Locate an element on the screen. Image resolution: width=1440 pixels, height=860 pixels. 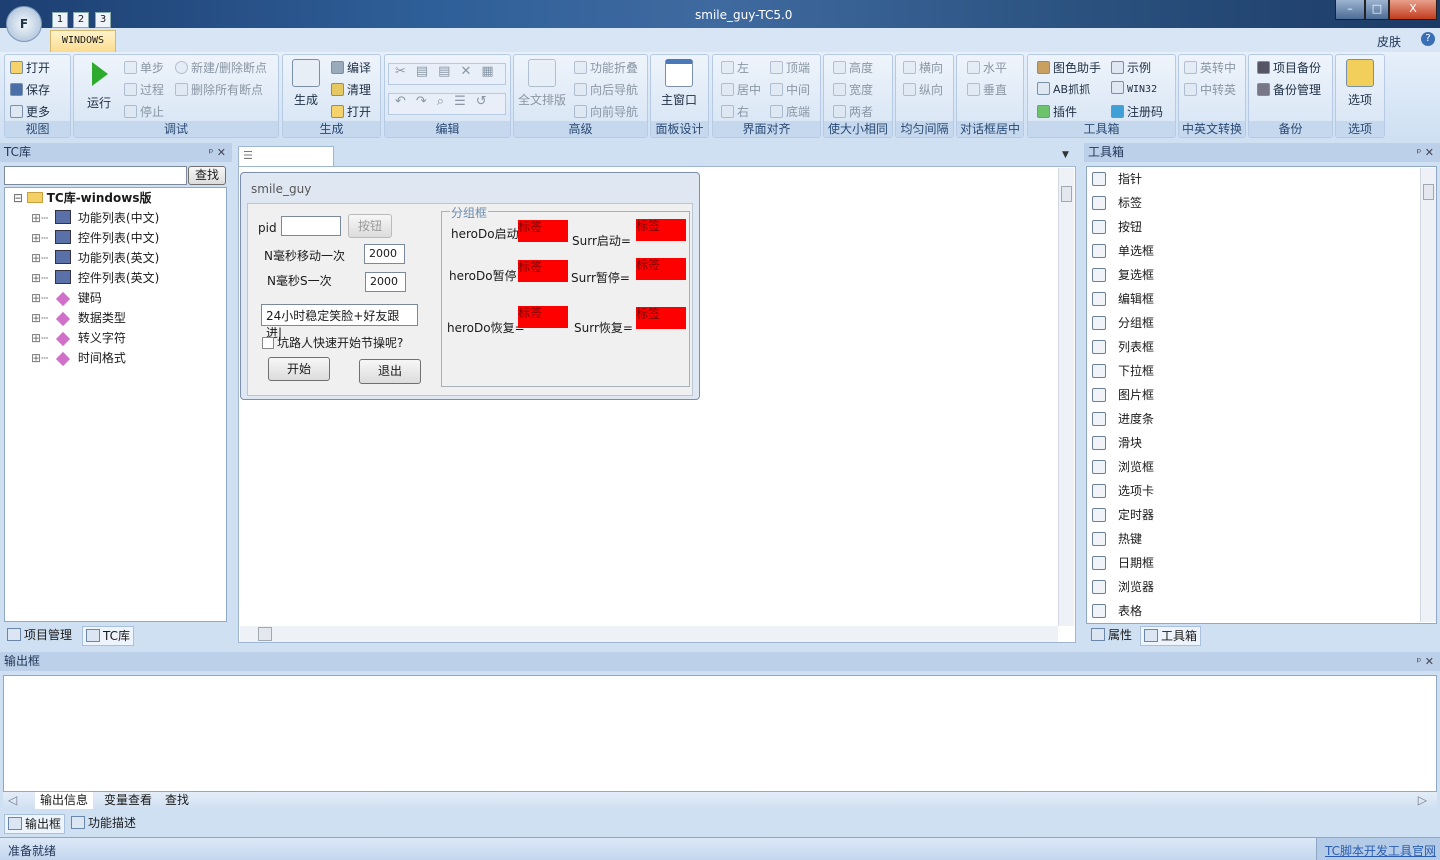
toolbox-item: 标签 is located at coordinates (1117, 203).